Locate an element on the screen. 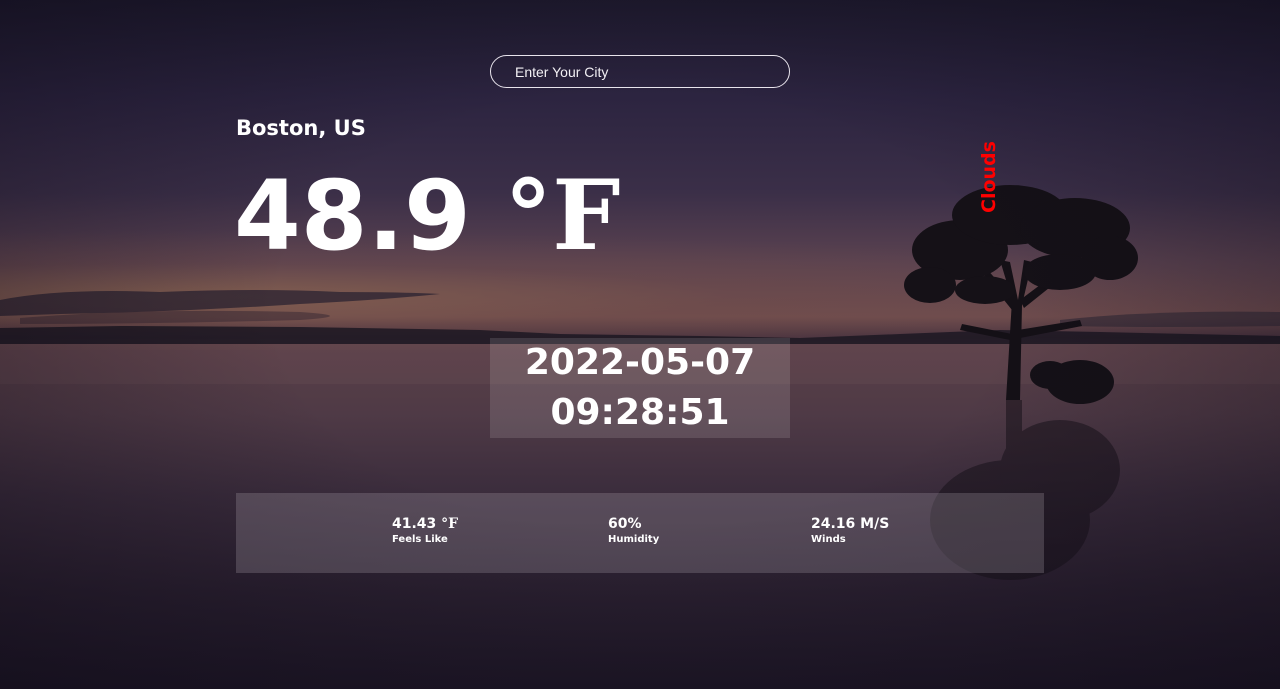 This screenshot has width=1280, height=689. winds-value: 24.16 M/S is located at coordinates (850, 524).